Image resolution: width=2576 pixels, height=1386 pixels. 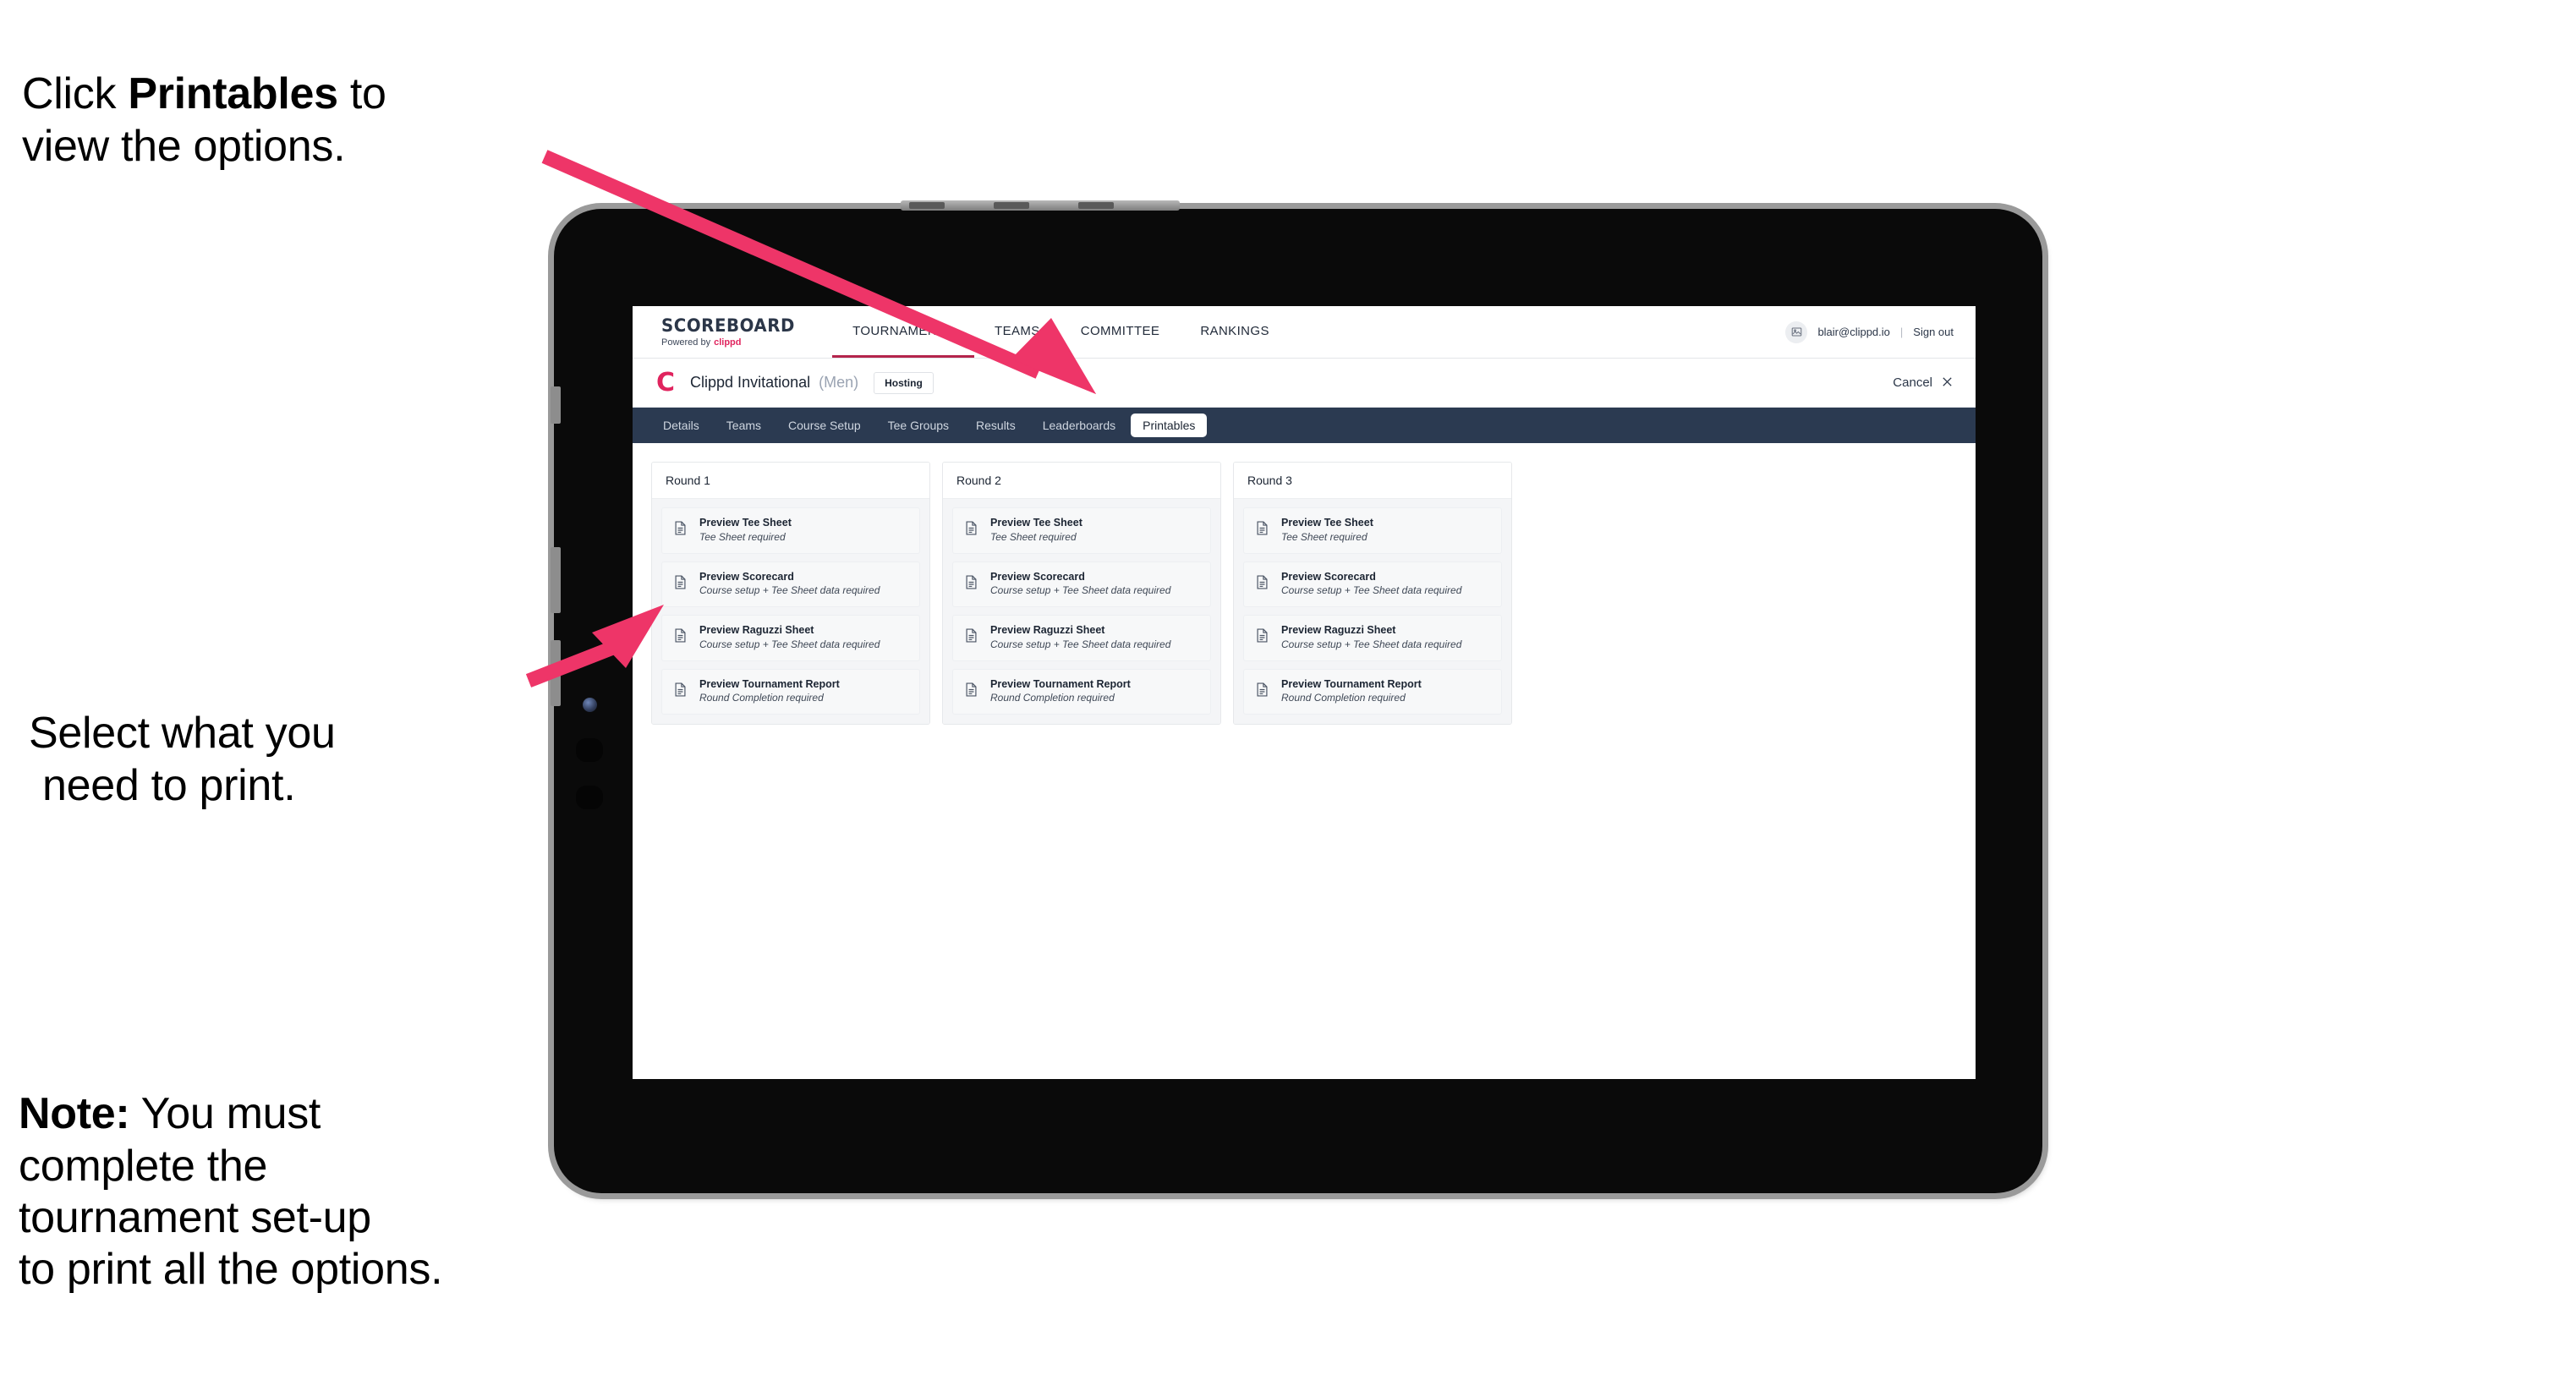 I want to click on clippd-wordmark: clippd, so click(x=728, y=342).